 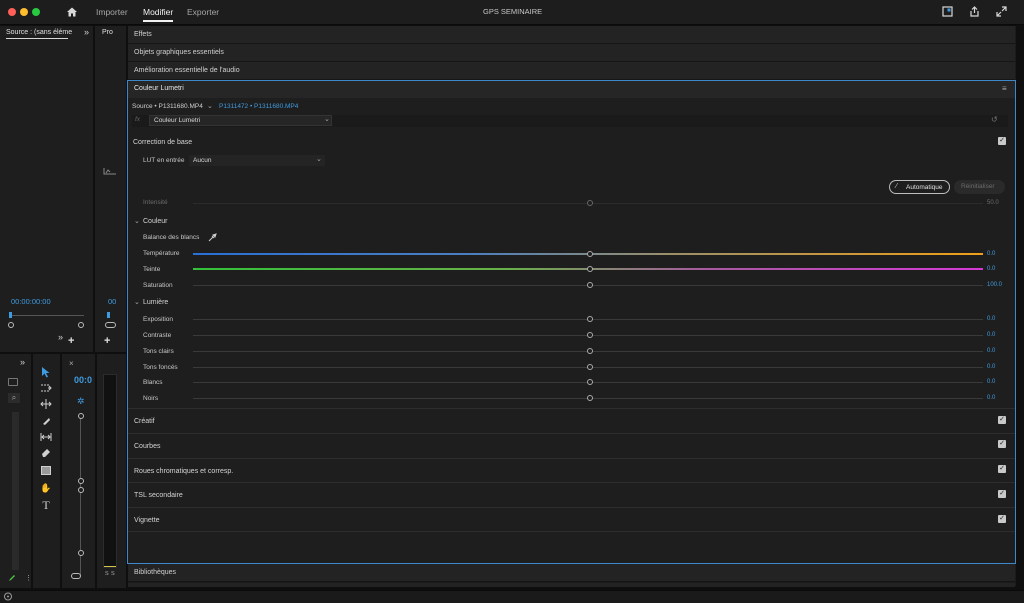 What do you see at coordinates (107, 341) in the screenshot?
I see `program-add-button-icon: +` at bounding box center [107, 341].